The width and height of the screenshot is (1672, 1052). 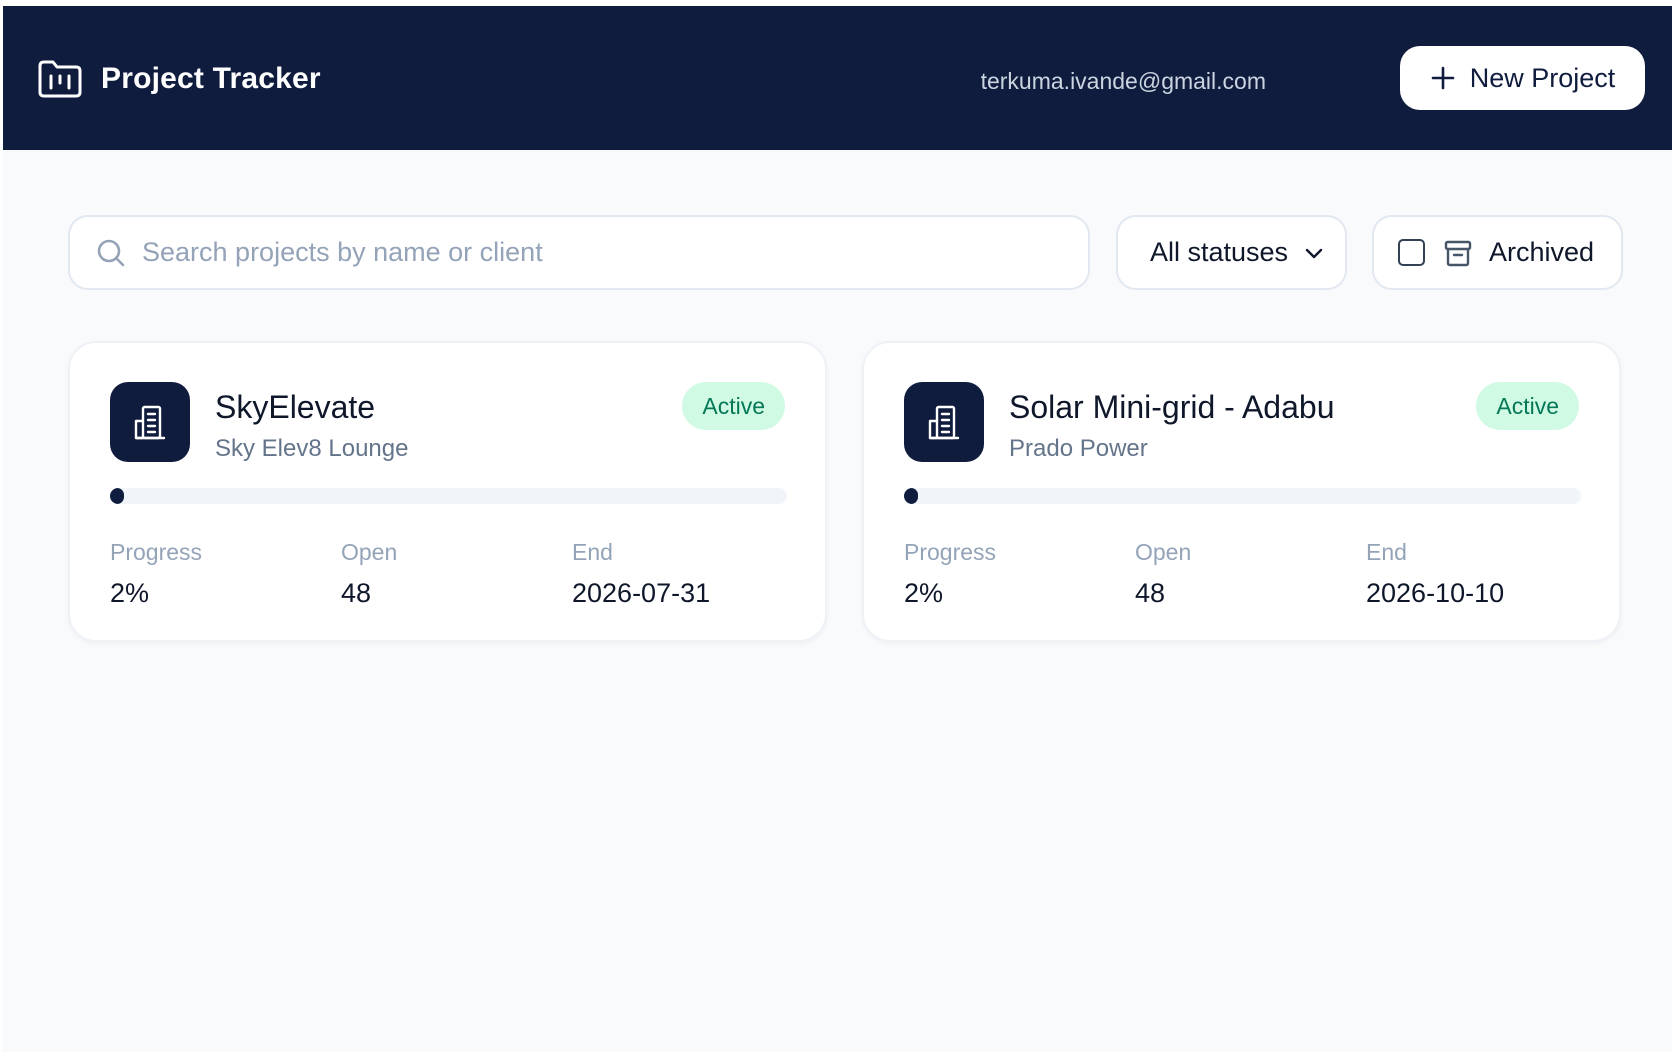 What do you see at coordinates (1443, 78) in the screenshot?
I see `plus-icon` at bounding box center [1443, 78].